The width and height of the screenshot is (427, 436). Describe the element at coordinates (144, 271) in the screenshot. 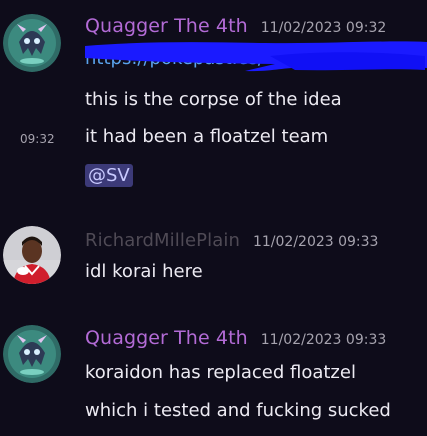

I see `message-line: idl korai here` at that location.